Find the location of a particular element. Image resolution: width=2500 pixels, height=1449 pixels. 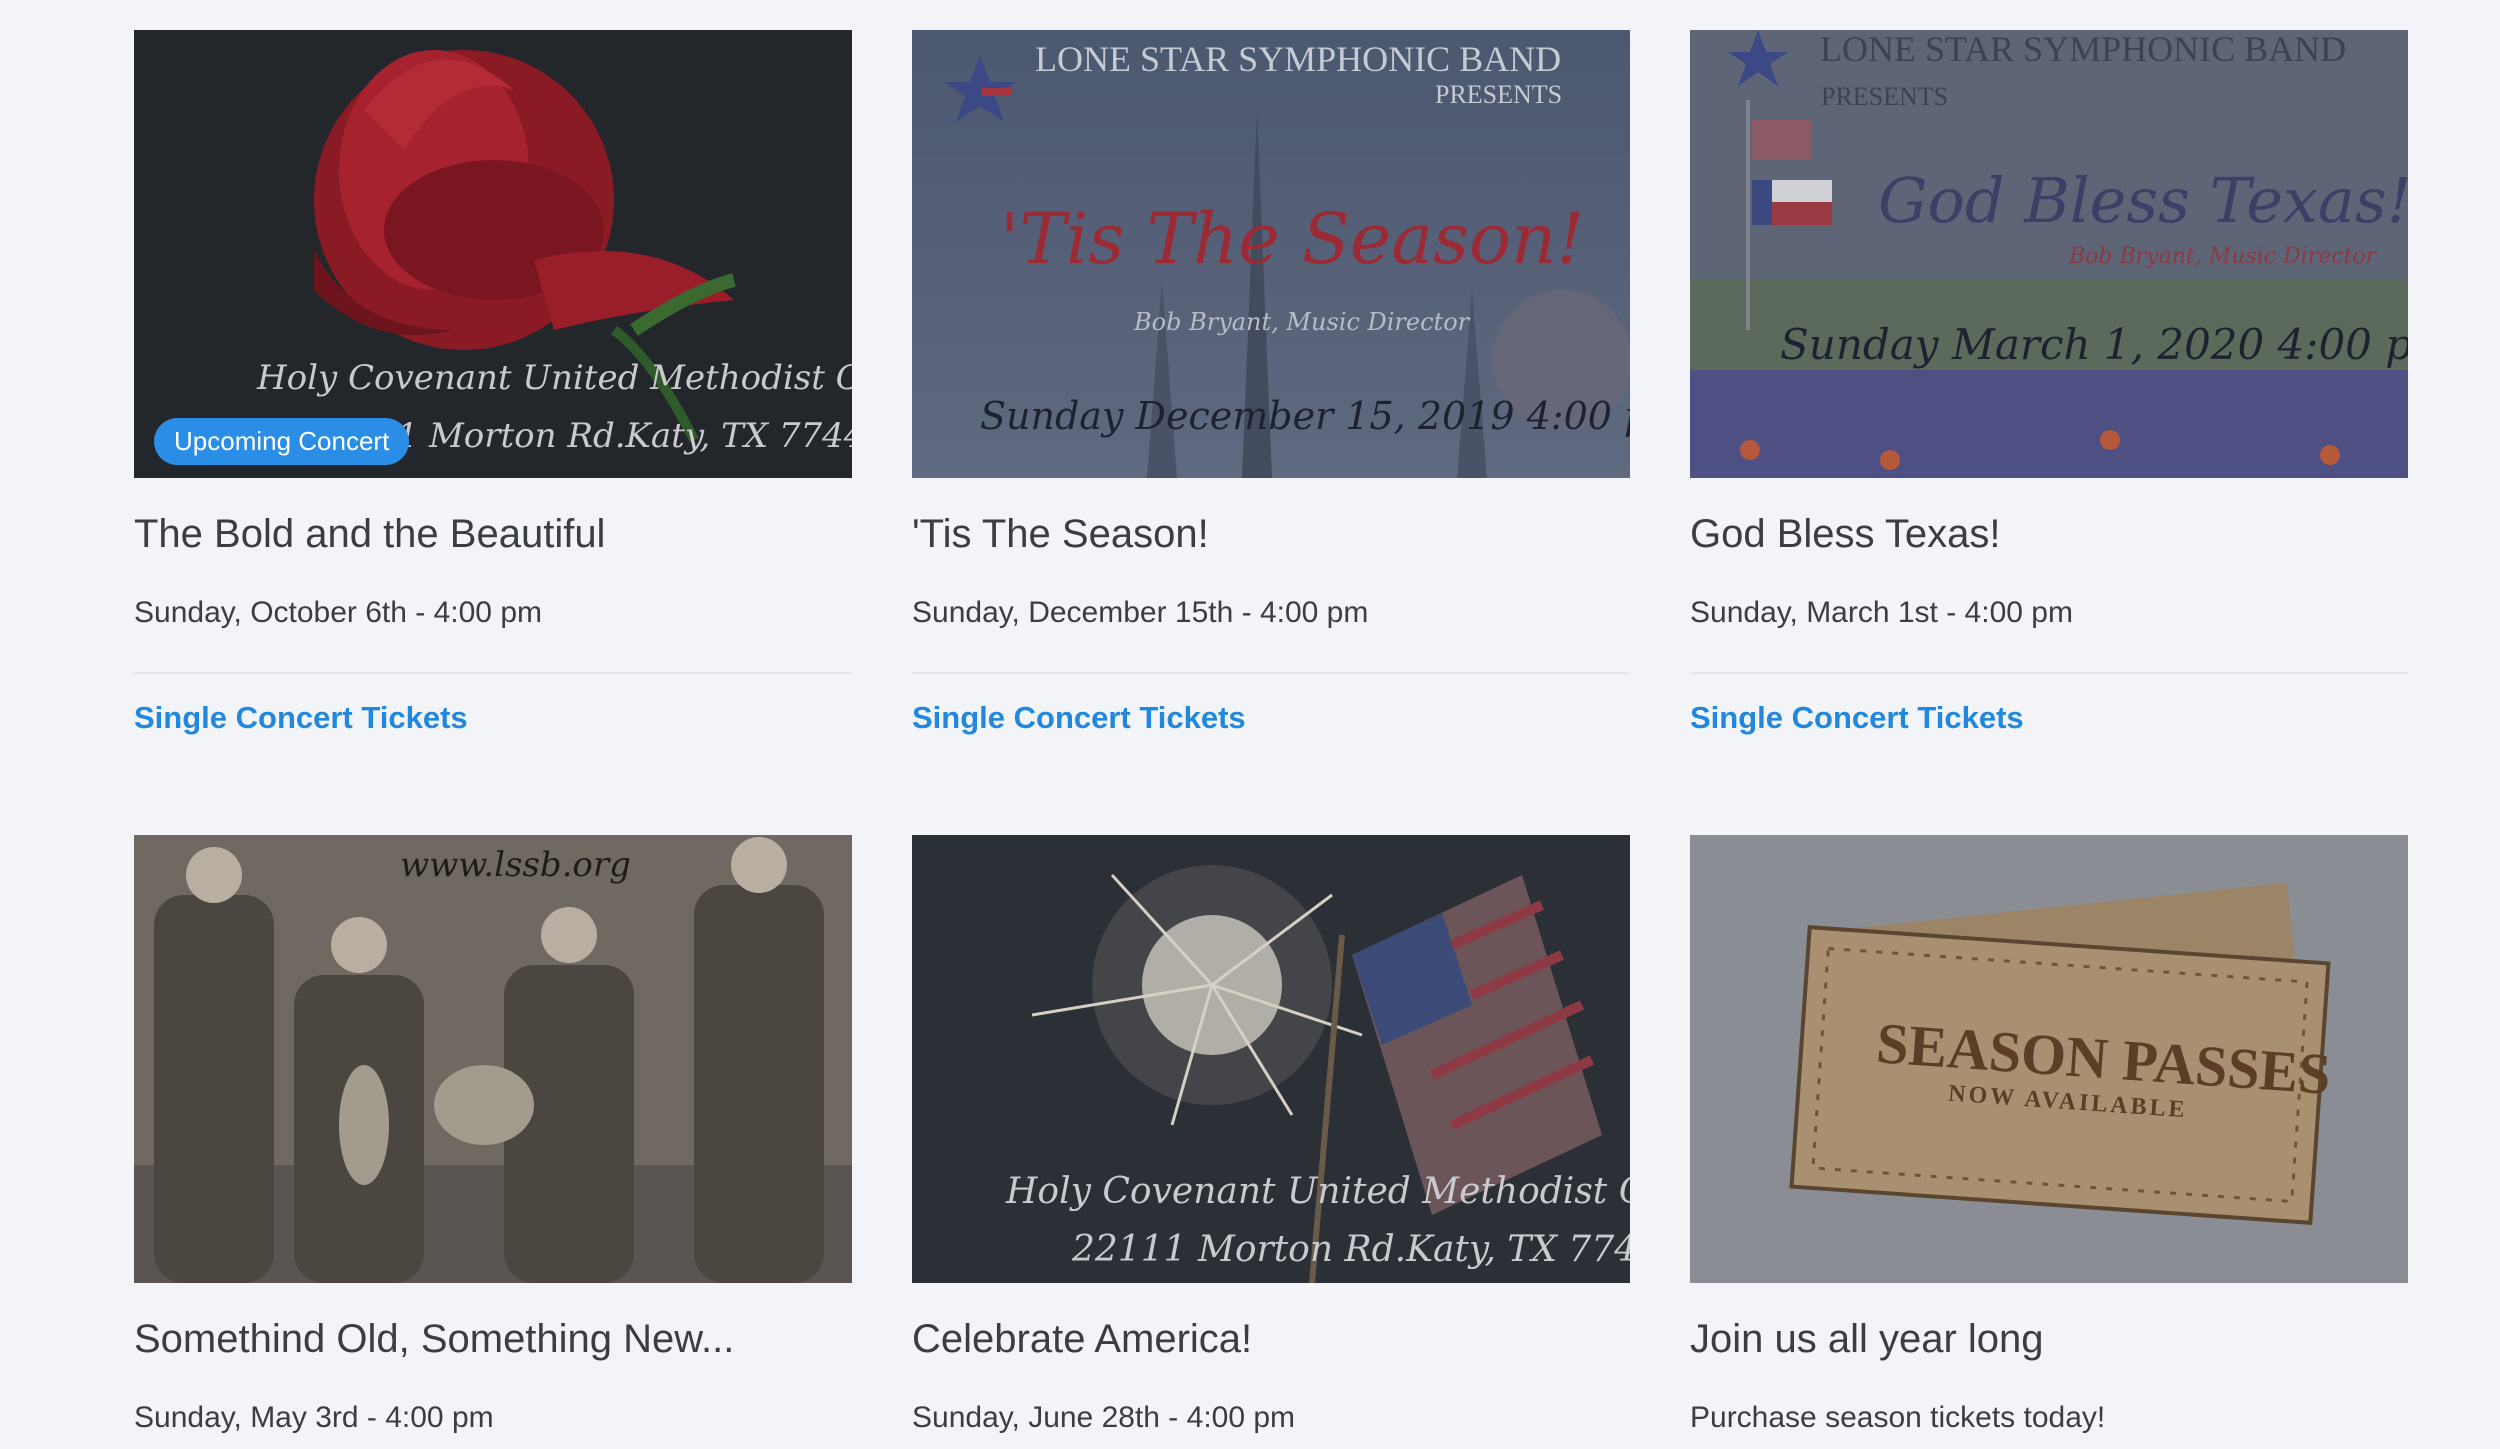

concert-title: The Bold and the Beautiful is located at coordinates (370, 534).